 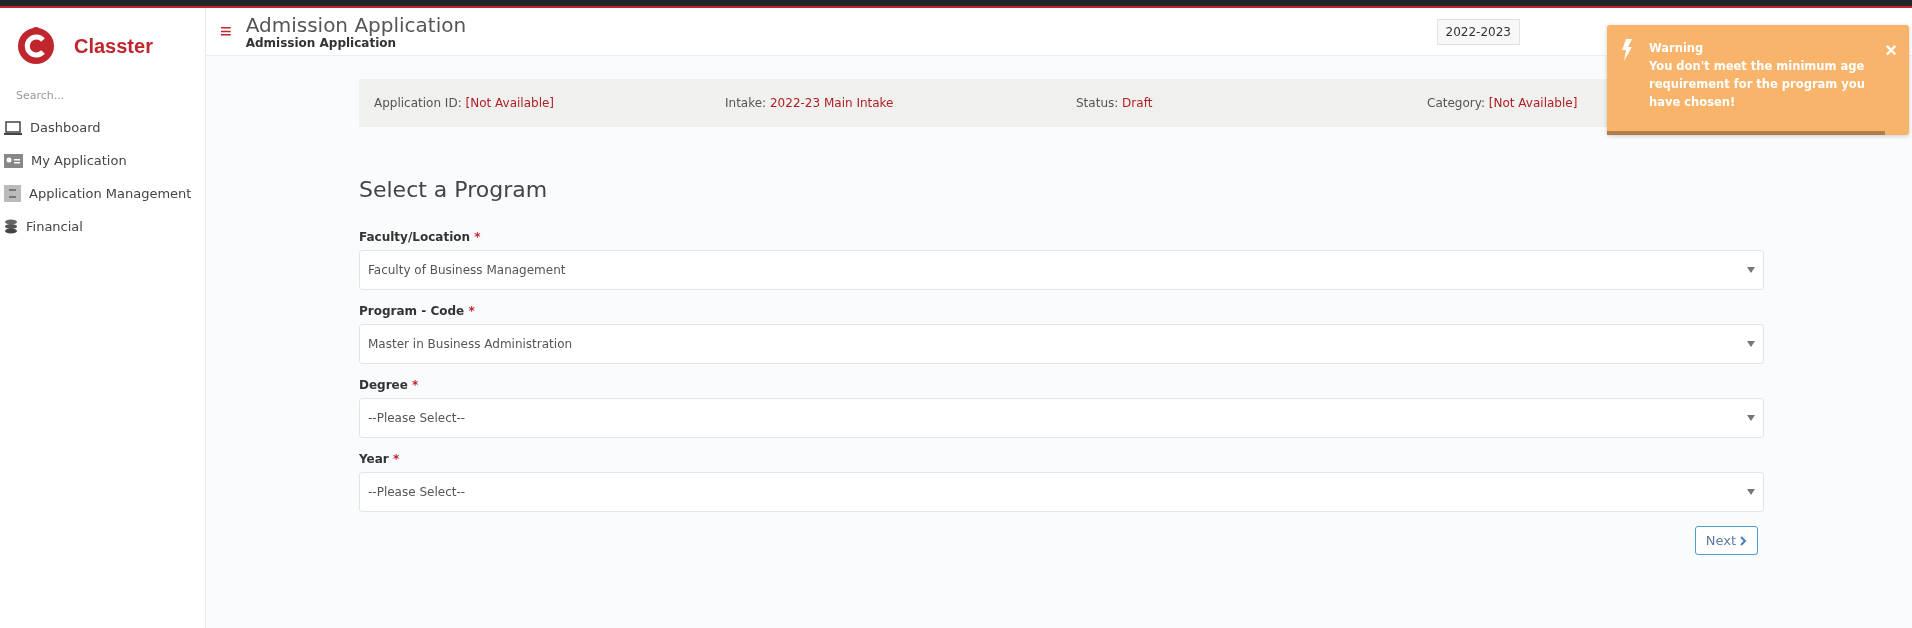 I want to click on next-button: Next, so click(x=1726, y=540).